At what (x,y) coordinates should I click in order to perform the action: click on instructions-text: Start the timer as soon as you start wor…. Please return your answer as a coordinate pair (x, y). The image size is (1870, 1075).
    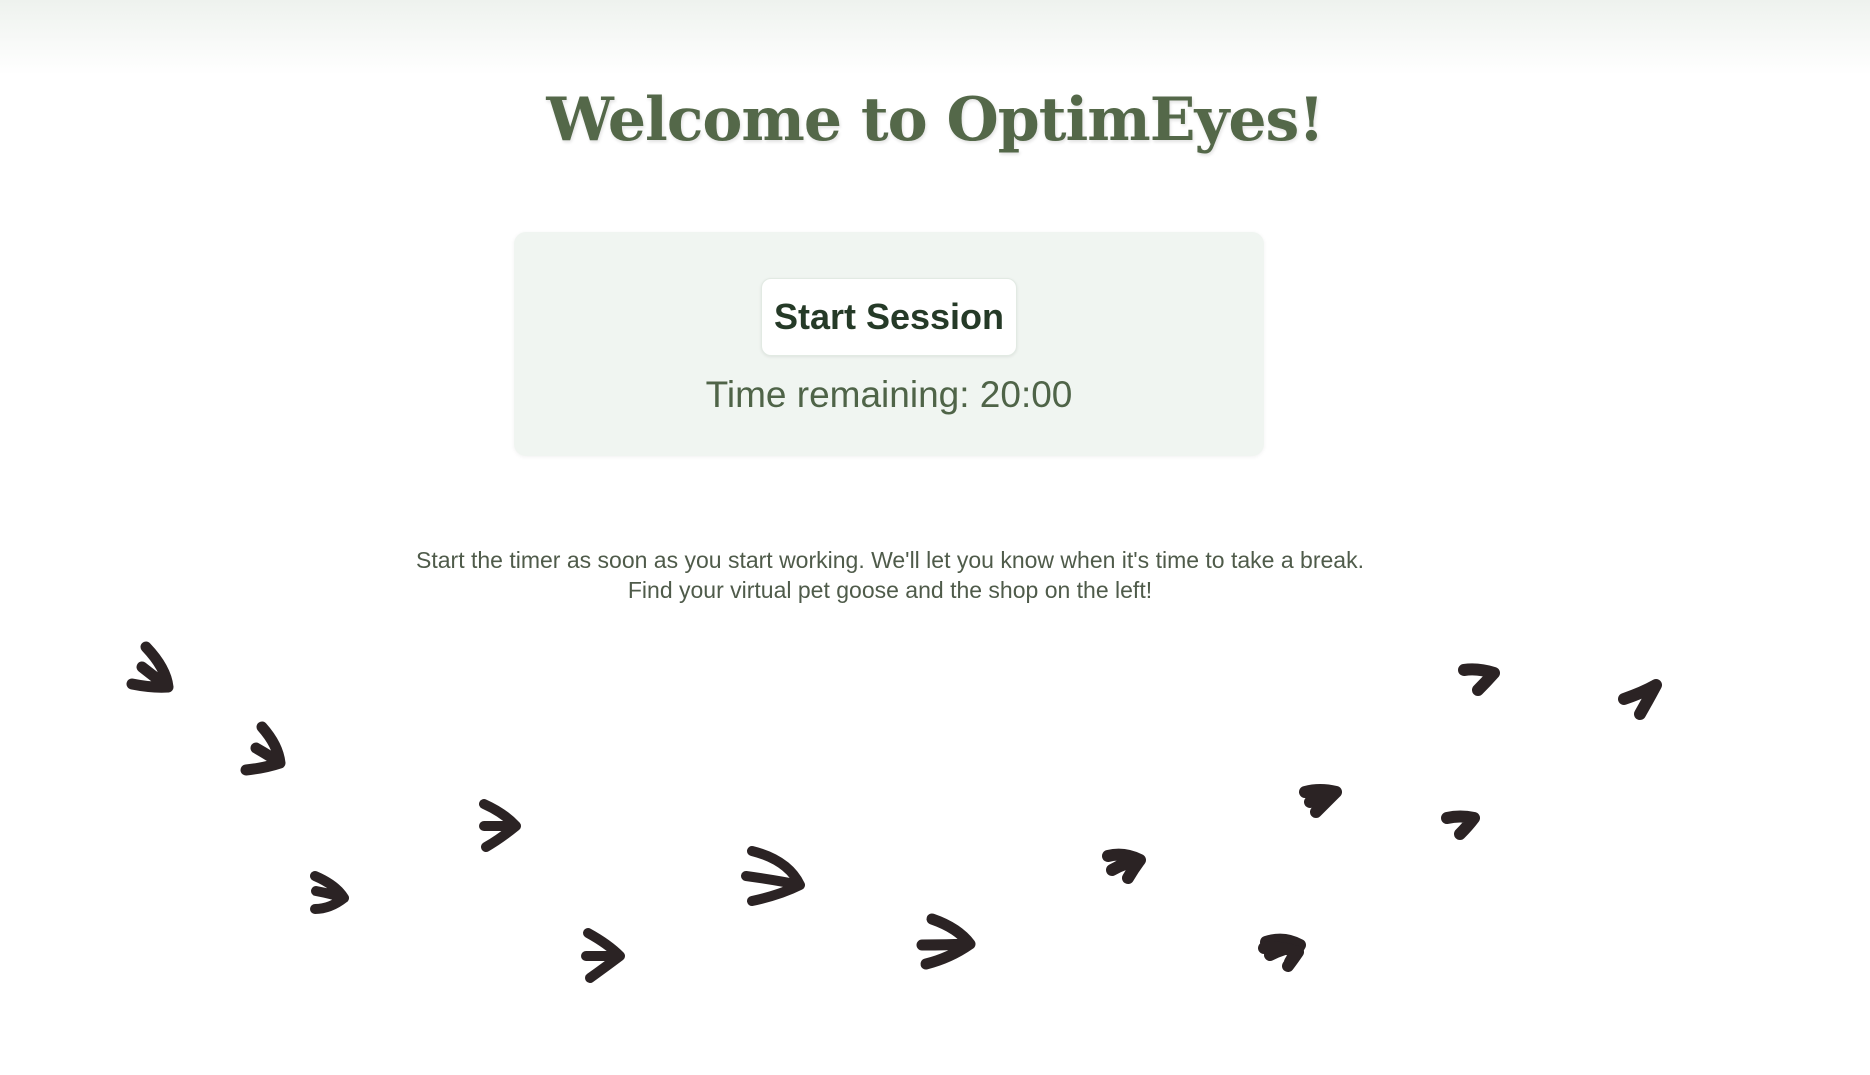
    Looking at the image, I should click on (890, 575).